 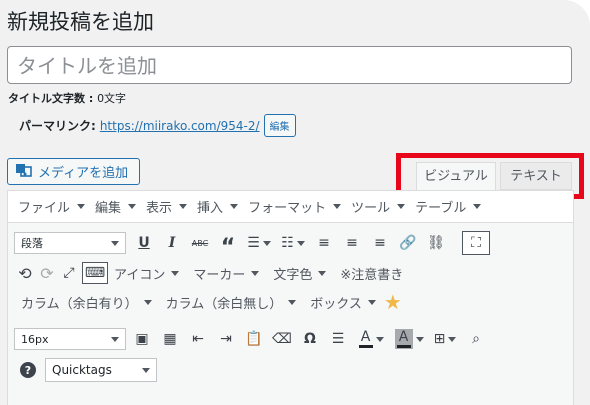 I want to click on omega-icon: Ω, so click(x=310, y=339).